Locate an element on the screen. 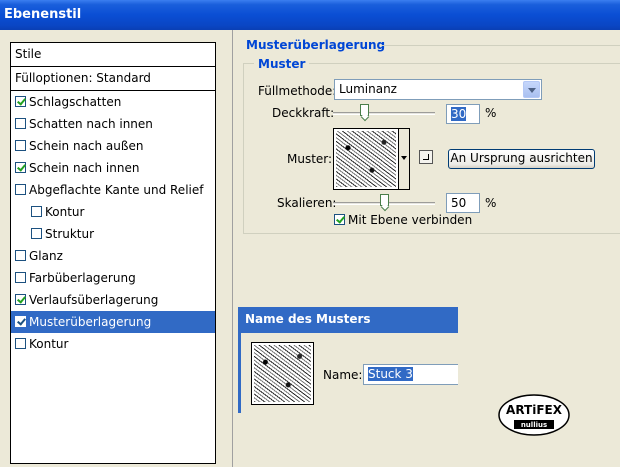 The image size is (620, 467). scale-input: 50 is located at coordinates (463, 203).